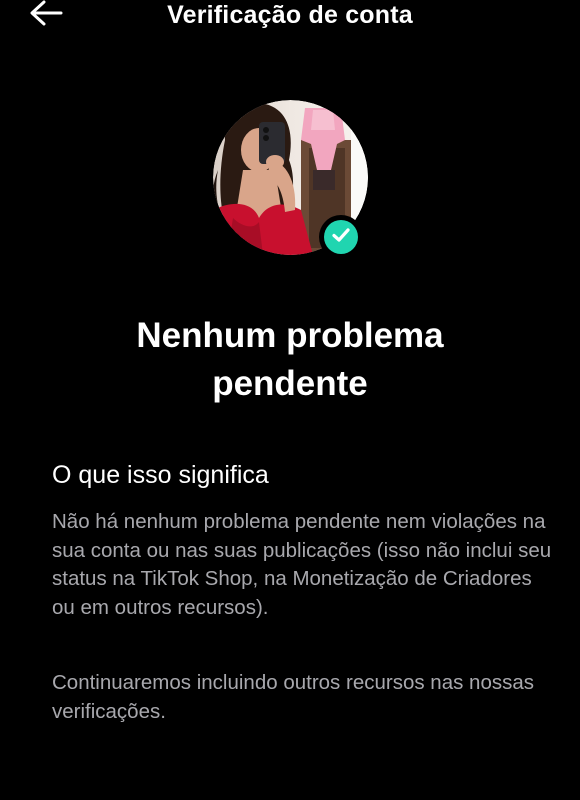  Describe the element at coordinates (160, 475) in the screenshot. I see `section-heading: O que isso significa` at that location.